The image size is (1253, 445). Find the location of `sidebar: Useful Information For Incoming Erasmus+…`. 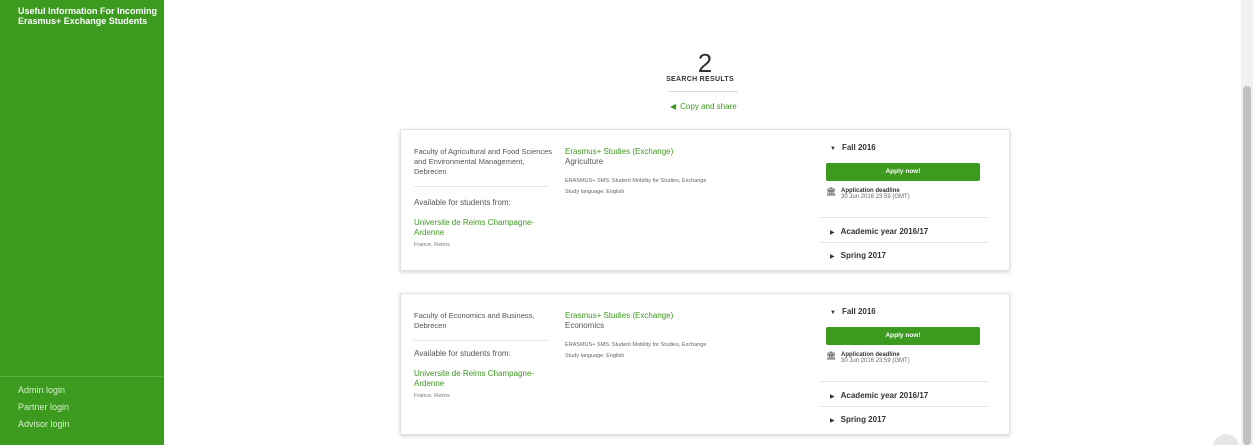

sidebar: Useful Information For Incoming Erasmus+… is located at coordinates (82, 222).